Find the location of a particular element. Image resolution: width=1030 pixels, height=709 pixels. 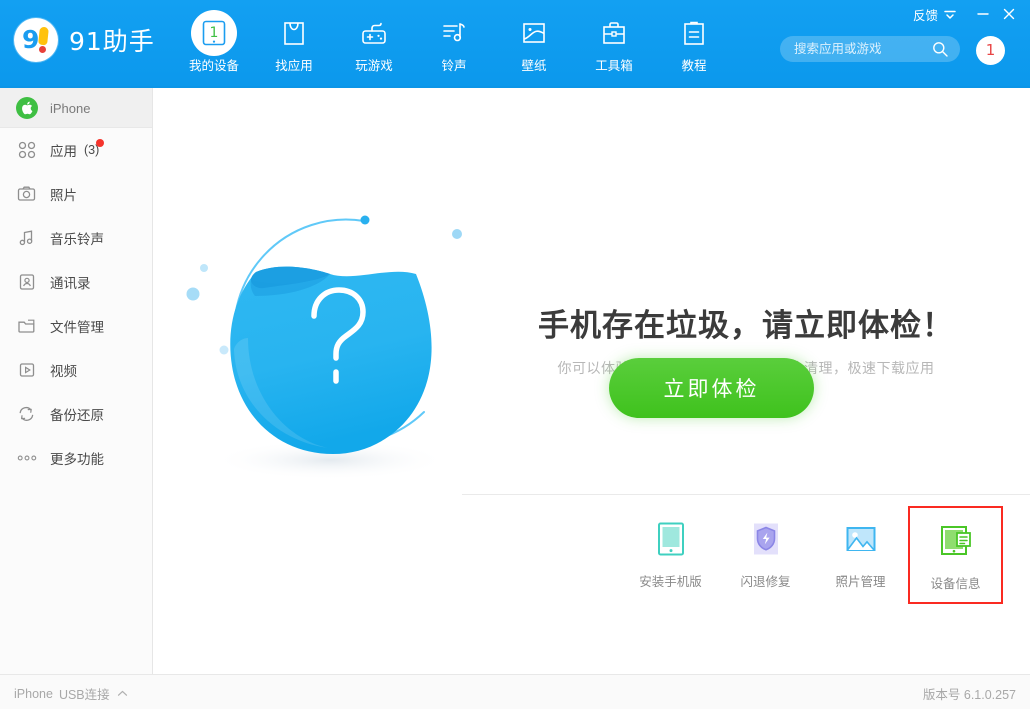

music-note-icon is located at coordinates (454, 33).